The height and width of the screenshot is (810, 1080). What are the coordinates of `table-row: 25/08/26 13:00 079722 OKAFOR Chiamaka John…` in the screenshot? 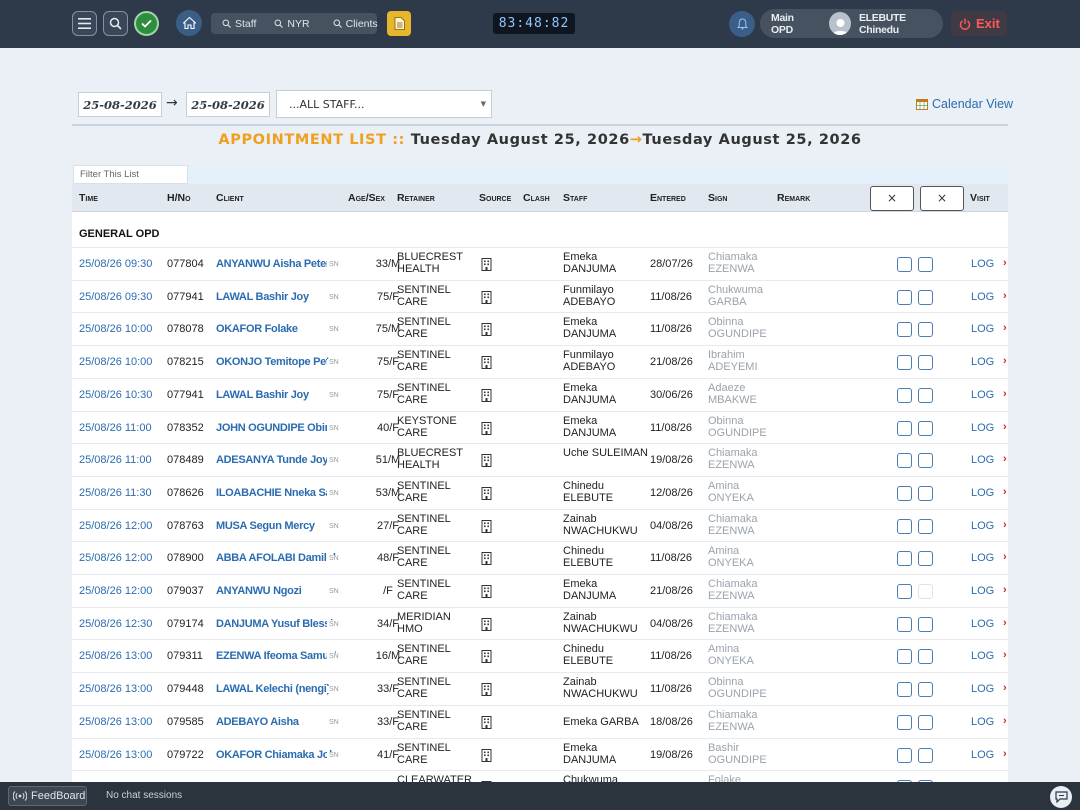 It's located at (540, 754).